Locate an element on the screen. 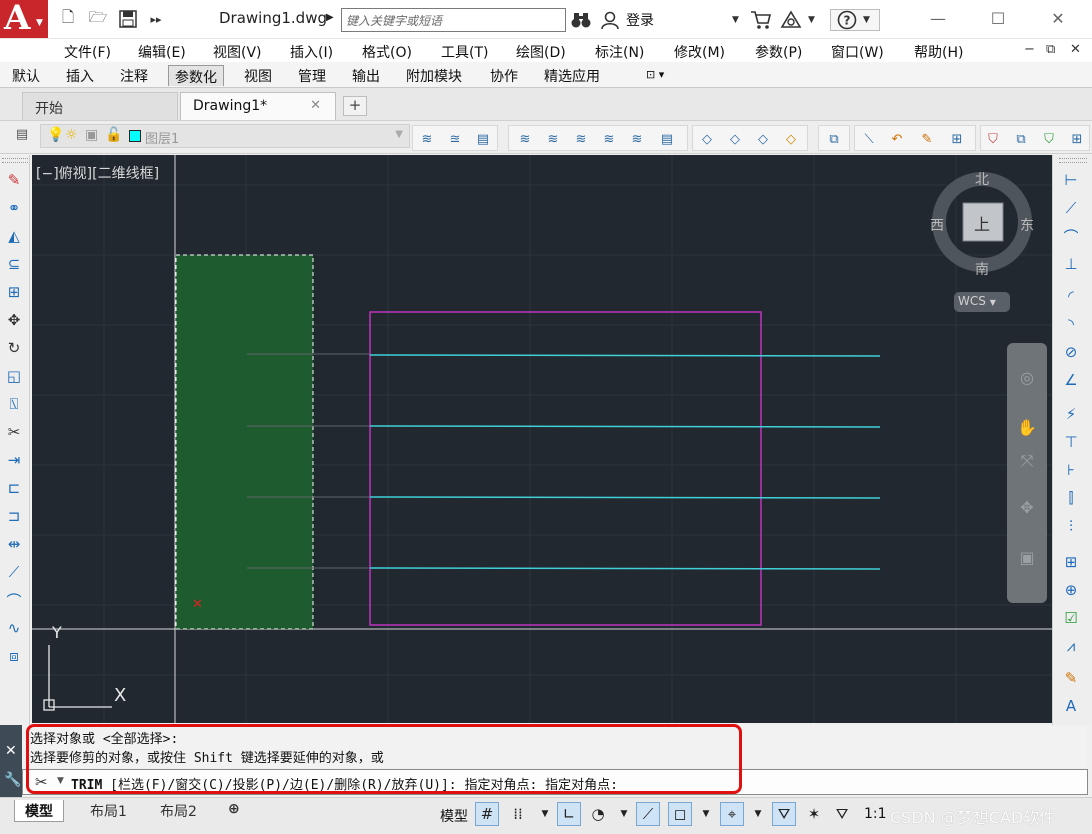  add-layout-icon: ⊕ is located at coordinates (234, 811).